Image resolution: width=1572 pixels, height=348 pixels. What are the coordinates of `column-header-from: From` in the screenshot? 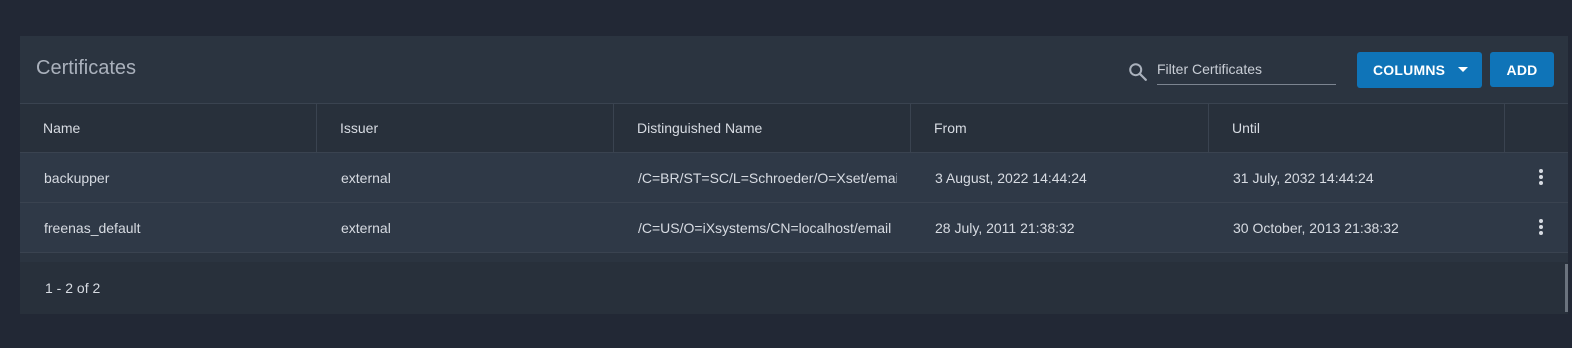 It's located at (1060, 128).